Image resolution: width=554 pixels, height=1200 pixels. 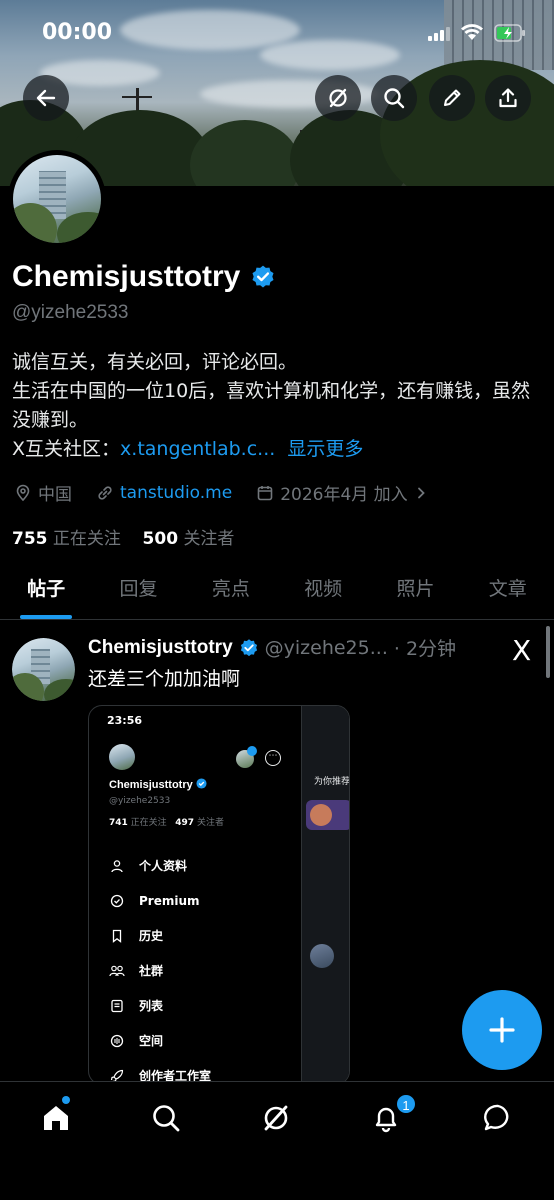 I want to click on embedded-menu: 个人资料 Premium 历史 社群 列表 空间 创作者工作室, so click(x=160, y=966).